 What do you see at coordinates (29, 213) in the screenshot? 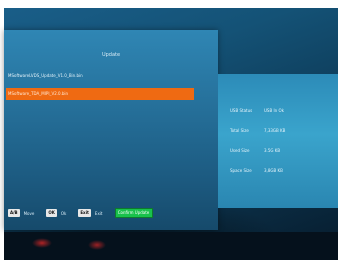
I see `move-key-label: Move` at bounding box center [29, 213].